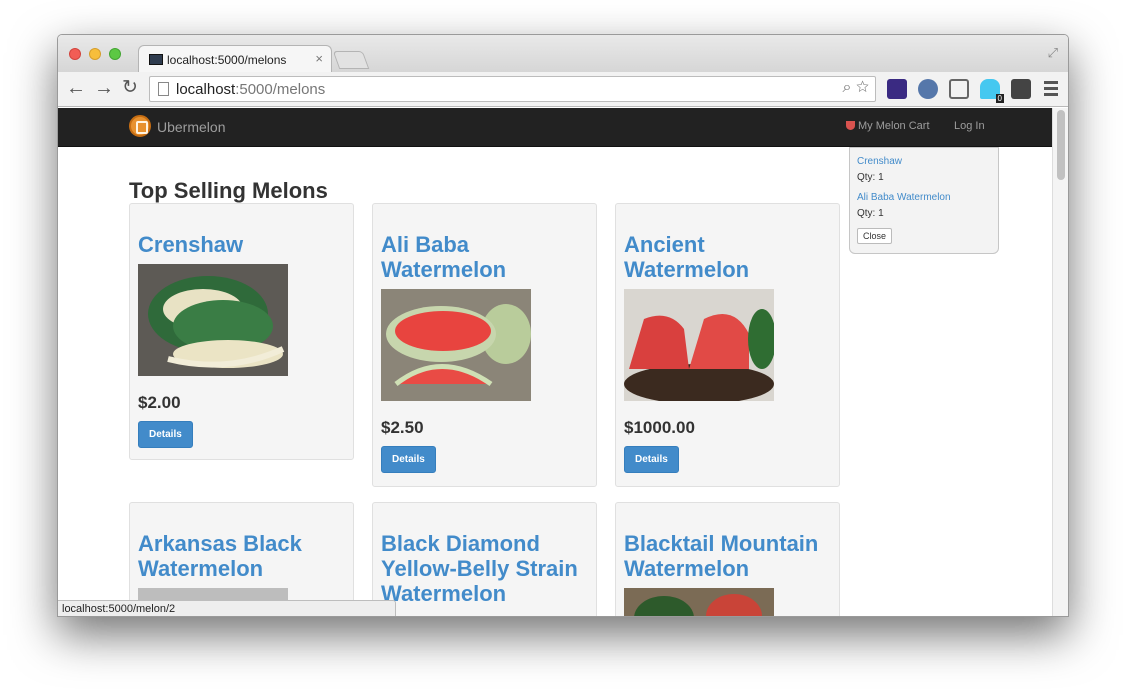 This screenshot has width=1126, height=696. Describe the element at coordinates (512, 89) in the screenshot. I see `address-bar: localhost:5000/melons ⌕ ☆` at that location.